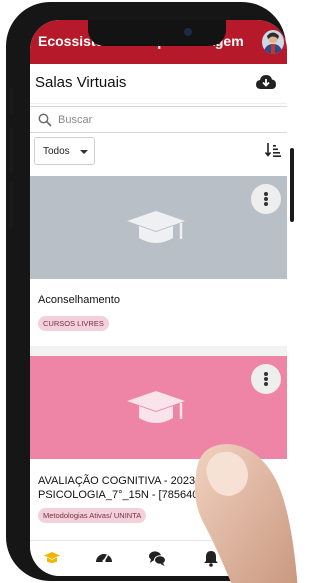 Image resolution: width=320 pixels, height=583 pixels. I want to click on filter-selected-value: Todos, so click(56, 151).